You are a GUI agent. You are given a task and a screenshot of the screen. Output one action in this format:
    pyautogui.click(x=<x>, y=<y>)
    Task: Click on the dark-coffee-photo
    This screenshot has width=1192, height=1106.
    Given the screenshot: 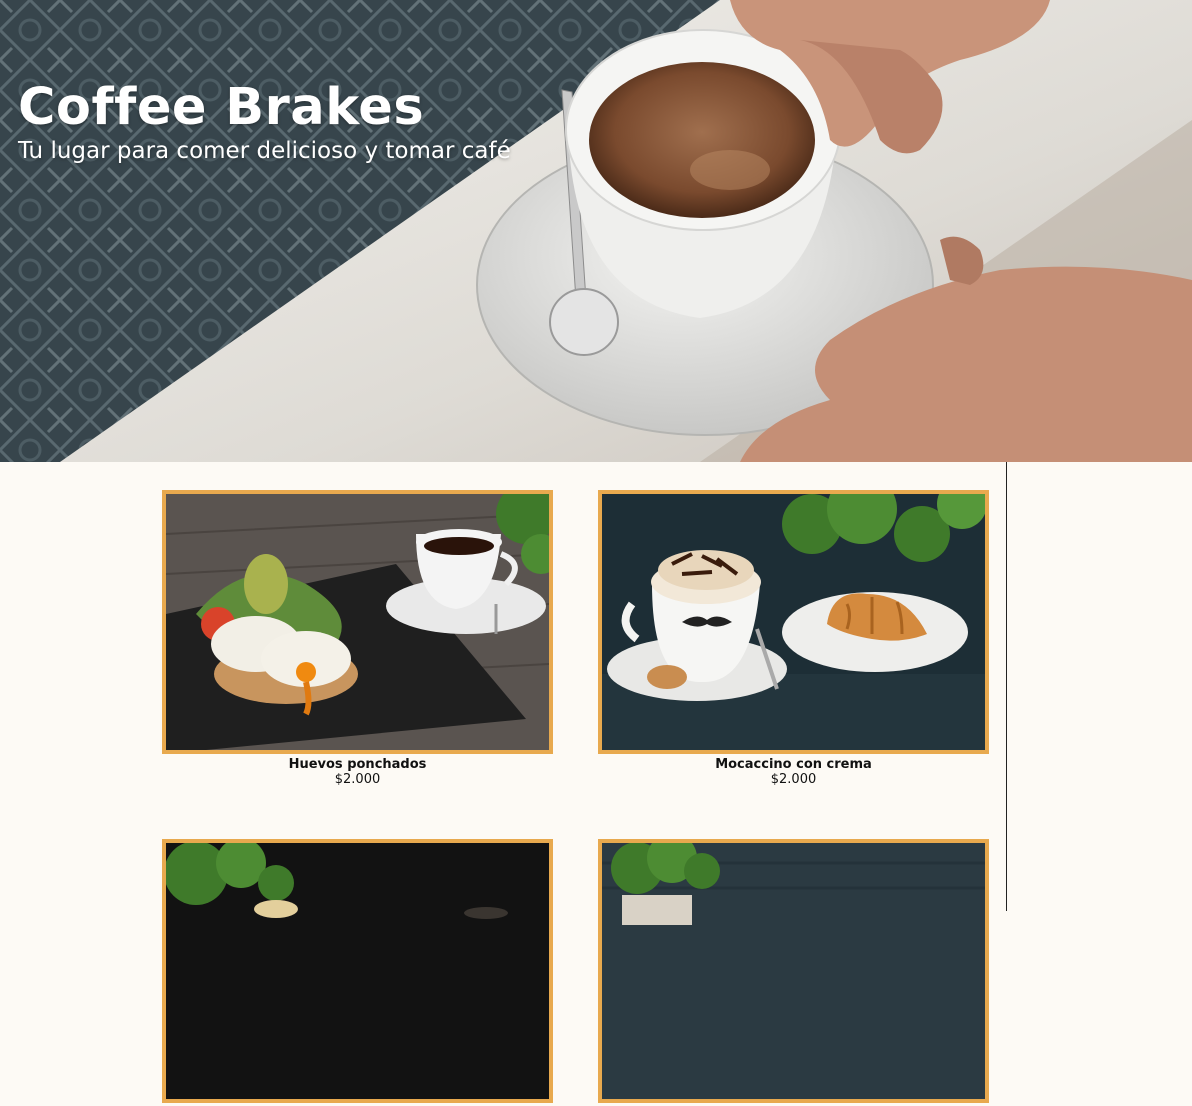 What is the action you would take?
    pyautogui.click(x=357, y=971)
    